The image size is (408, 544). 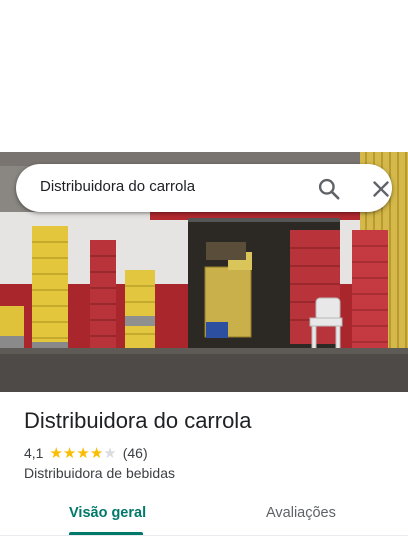 I want to click on search-bar: Distribuidora do carrola, so click(x=204, y=188).